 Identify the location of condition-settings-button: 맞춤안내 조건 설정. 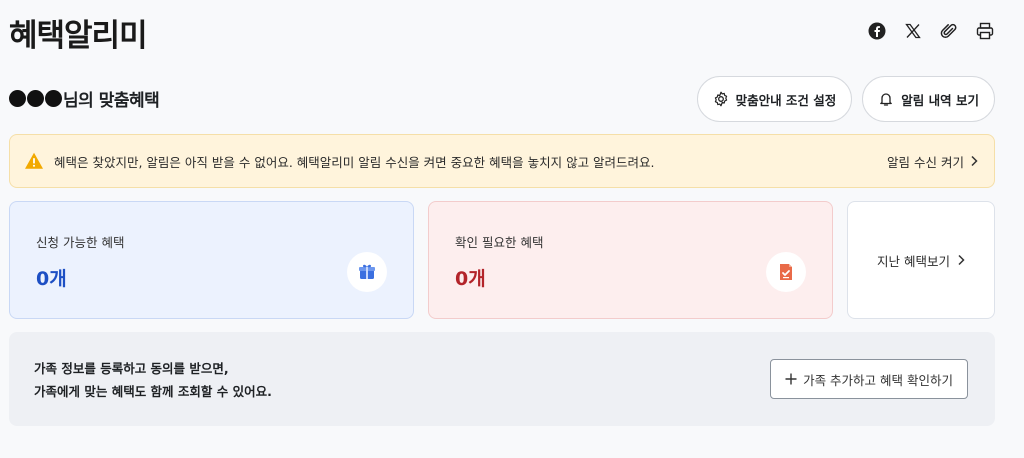
(774, 99).